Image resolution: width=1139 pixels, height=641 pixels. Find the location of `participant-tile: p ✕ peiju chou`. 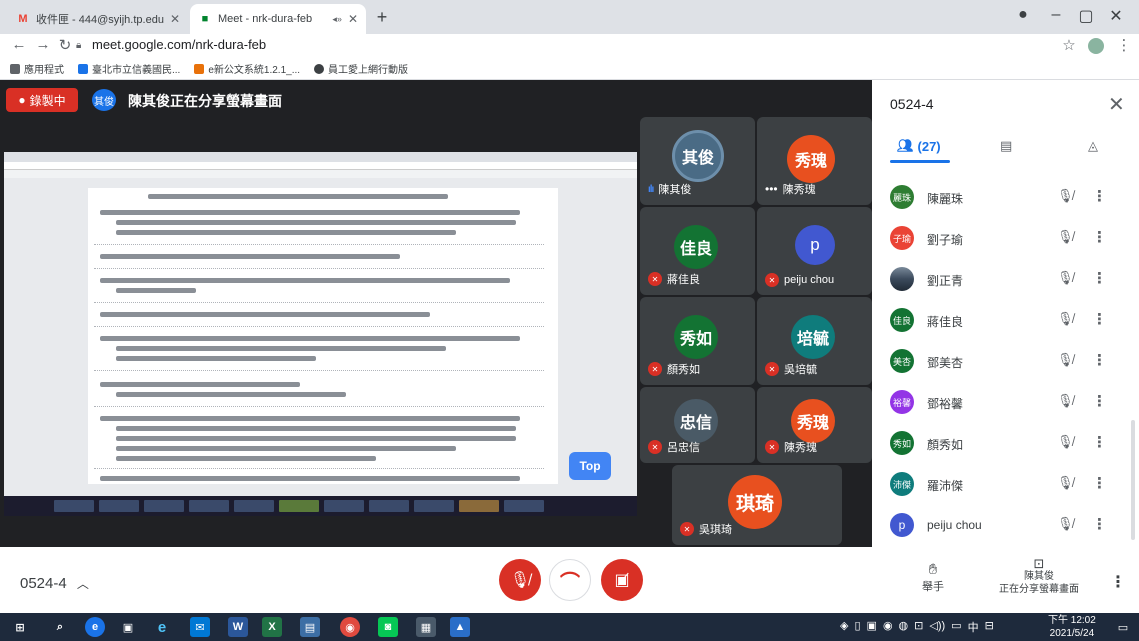

participant-tile: p ✕ peiju chou is located at coordinates (814, 251).